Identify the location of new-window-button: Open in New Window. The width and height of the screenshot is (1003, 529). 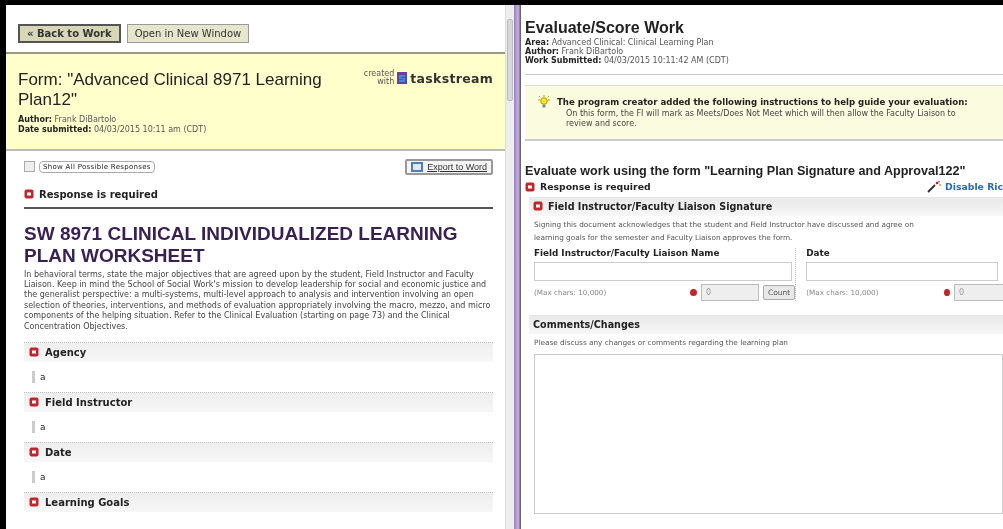
(188, 33).